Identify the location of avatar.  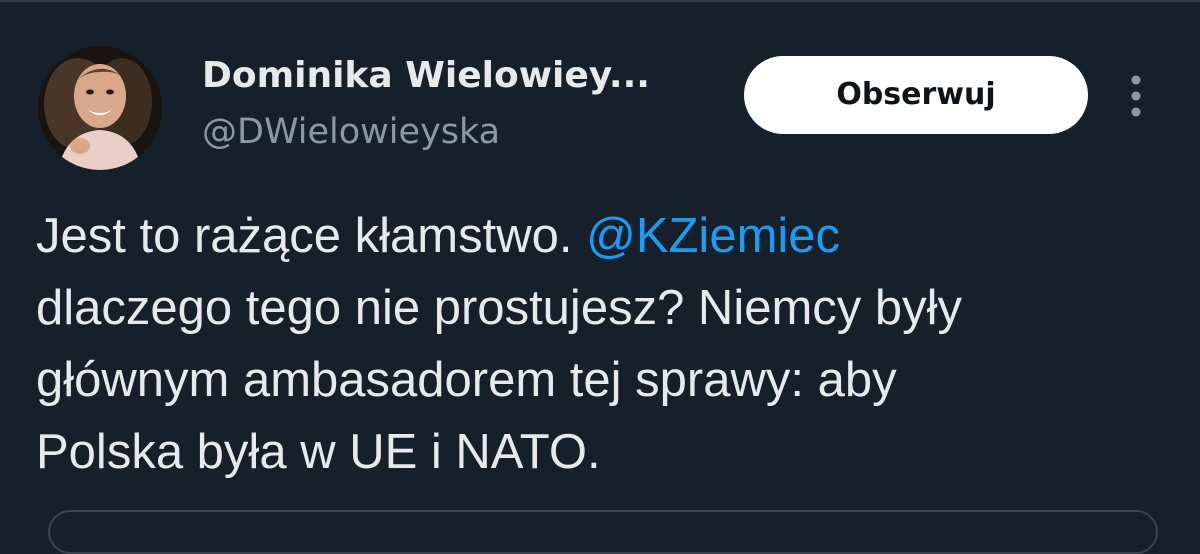
(100, 108).